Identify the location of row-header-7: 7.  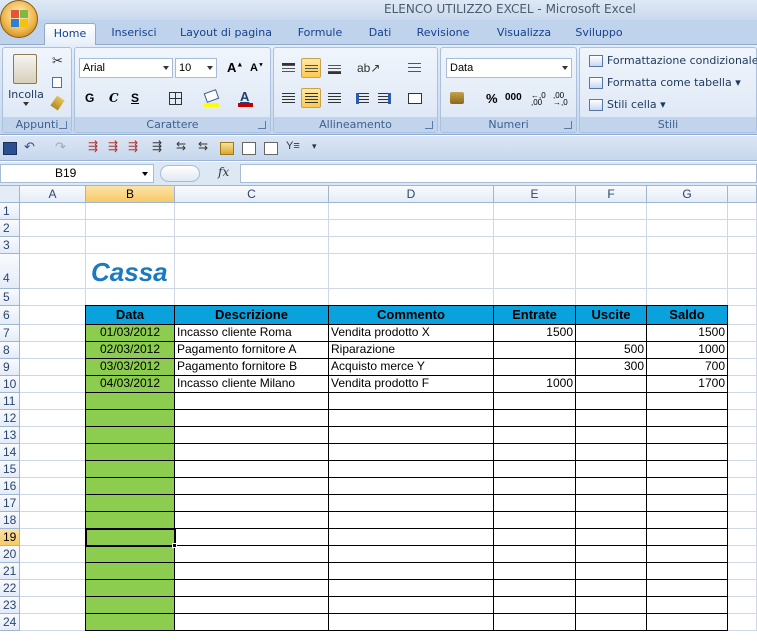
(10, 333).